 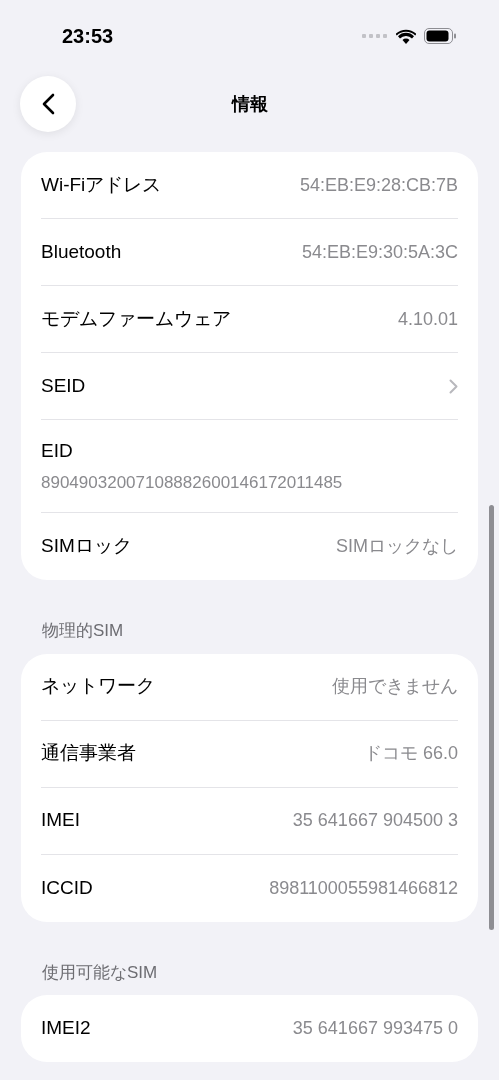 I want to click on row-value: ドコモ 66.0, so click(x=410, y=753).